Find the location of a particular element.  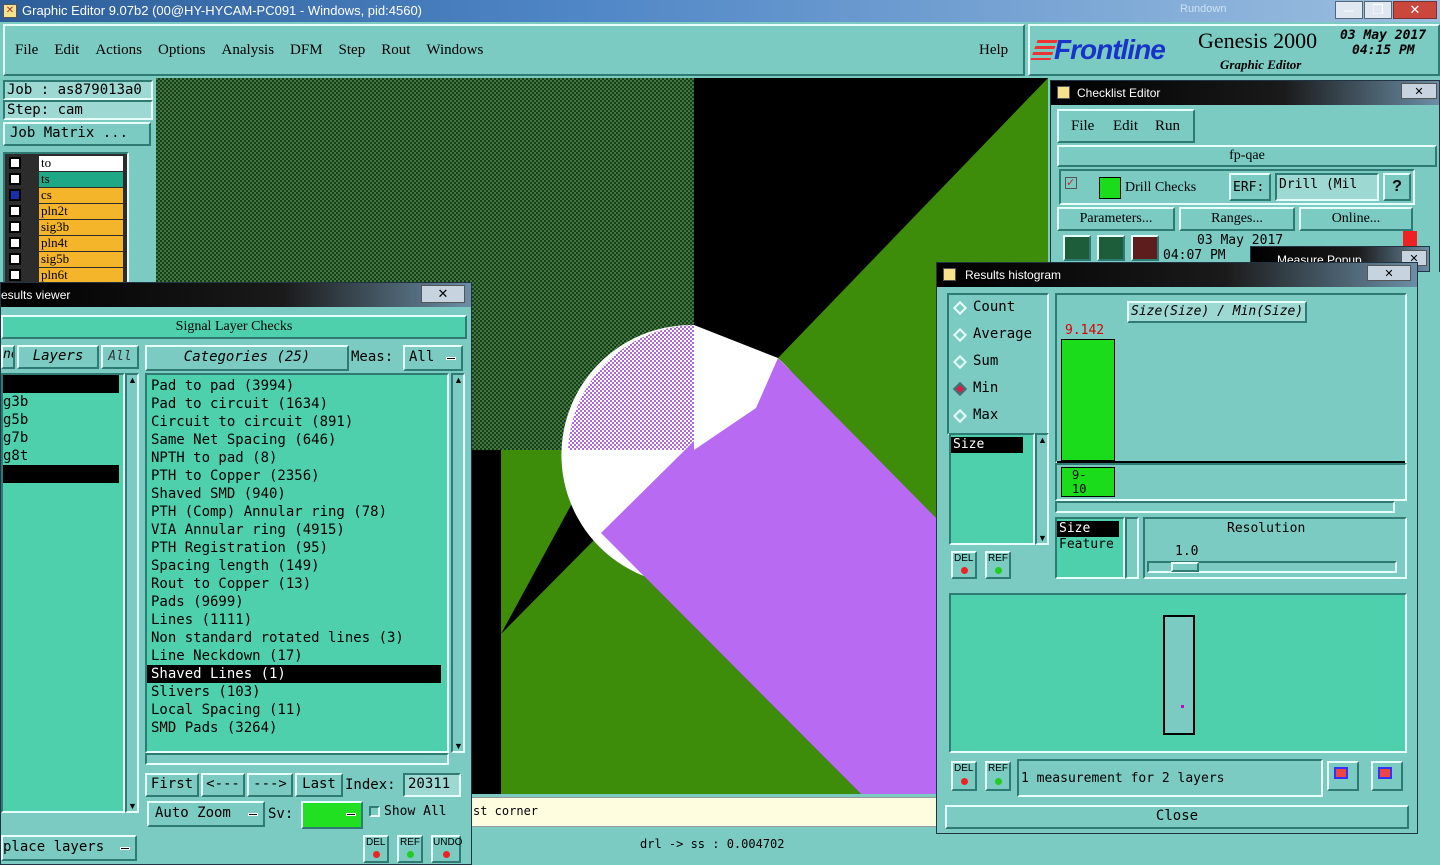

category-item: Pad to circuit (1634) is located at coordinates (297, 404).